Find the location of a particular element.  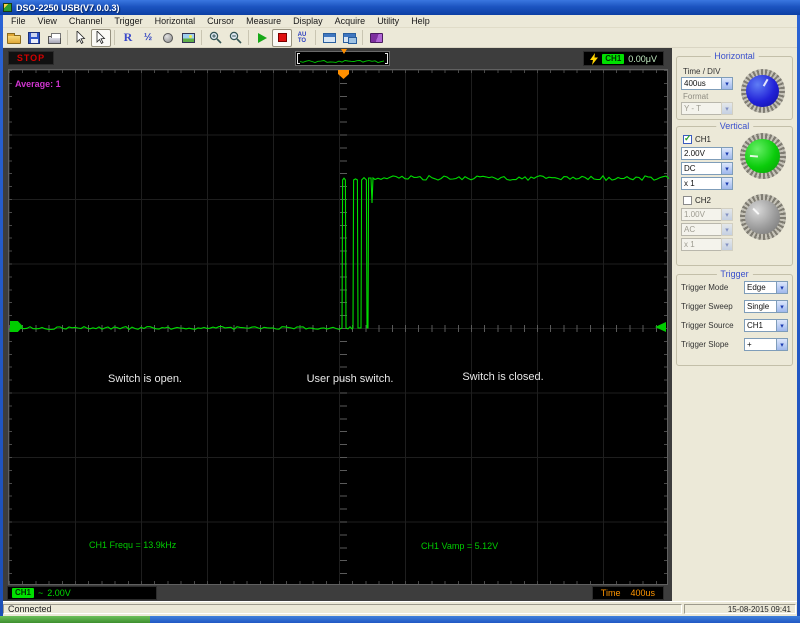

trigger-slope-label: Trigger Slope is located at coordinates (705, 344).